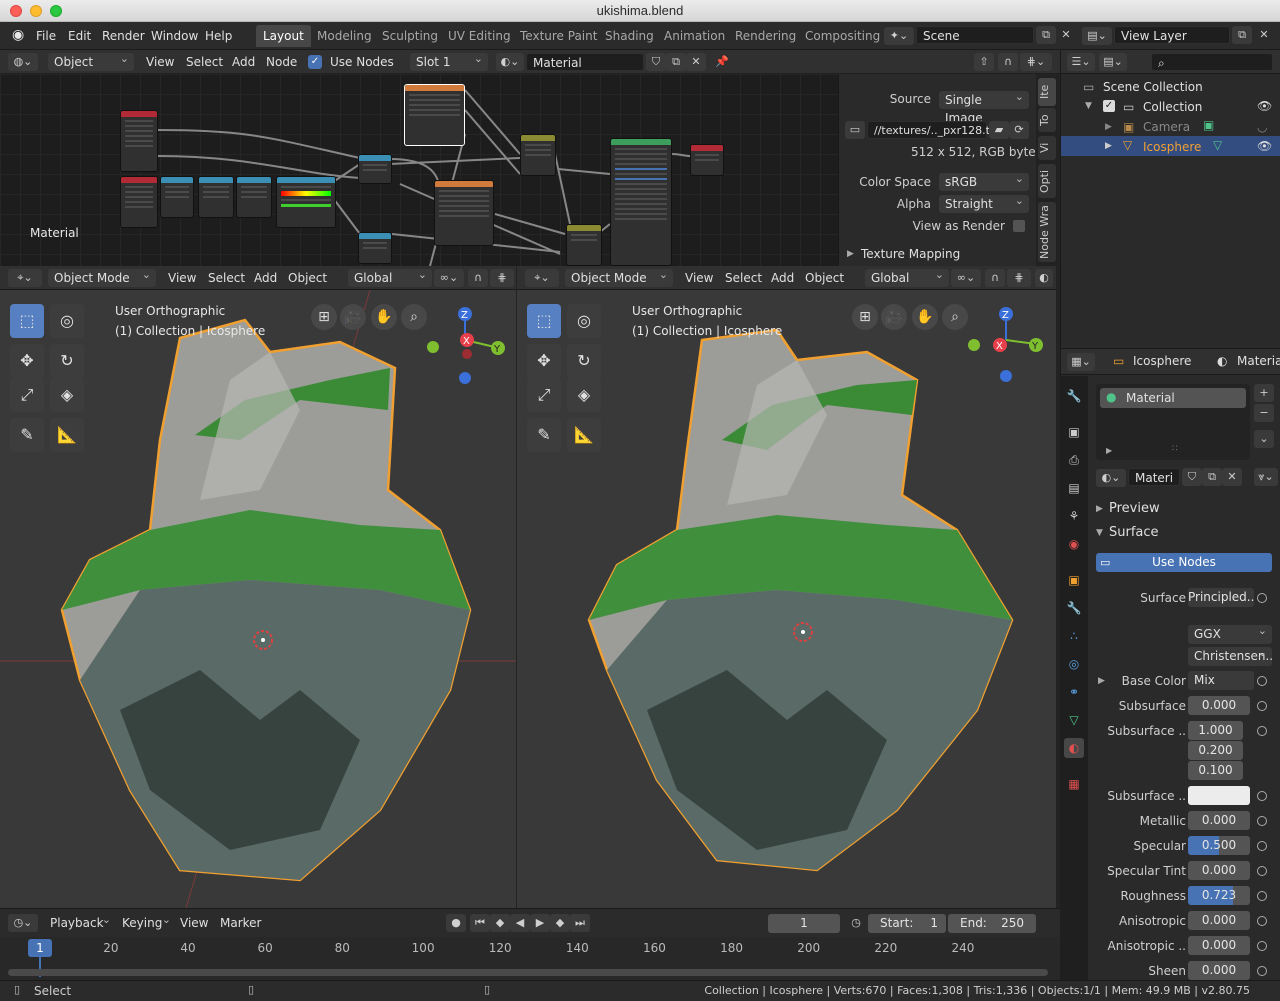 This screenshot has height=1001, width=1280. I want to click on editor-type-icon: ◍⌄, so click(23, 62).